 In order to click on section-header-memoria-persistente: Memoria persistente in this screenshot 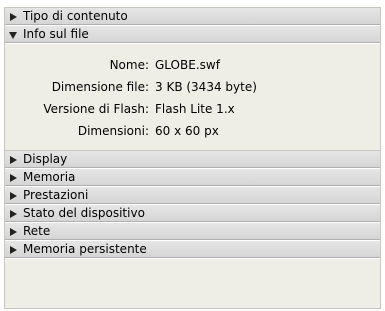, I will do `click(192, 250)`.